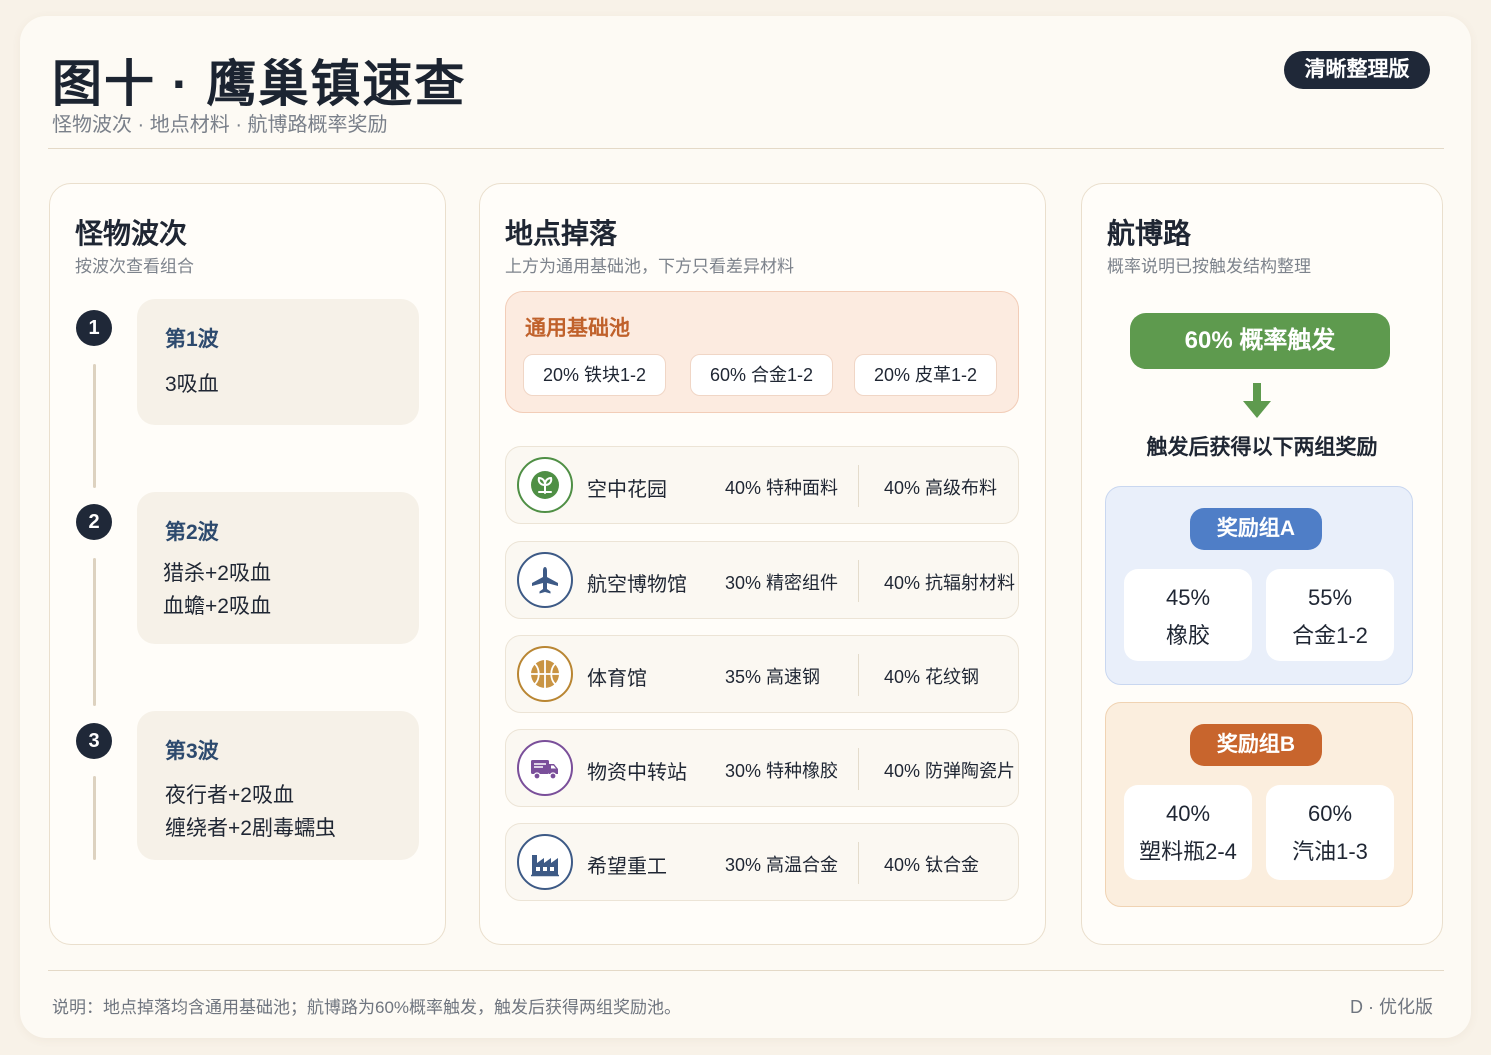 Image resolution: width=1491 pixels, height=1055 pixels. I want to click on panel-subtitle: 概率说明已按触发结构整理, so click(1209, 266).